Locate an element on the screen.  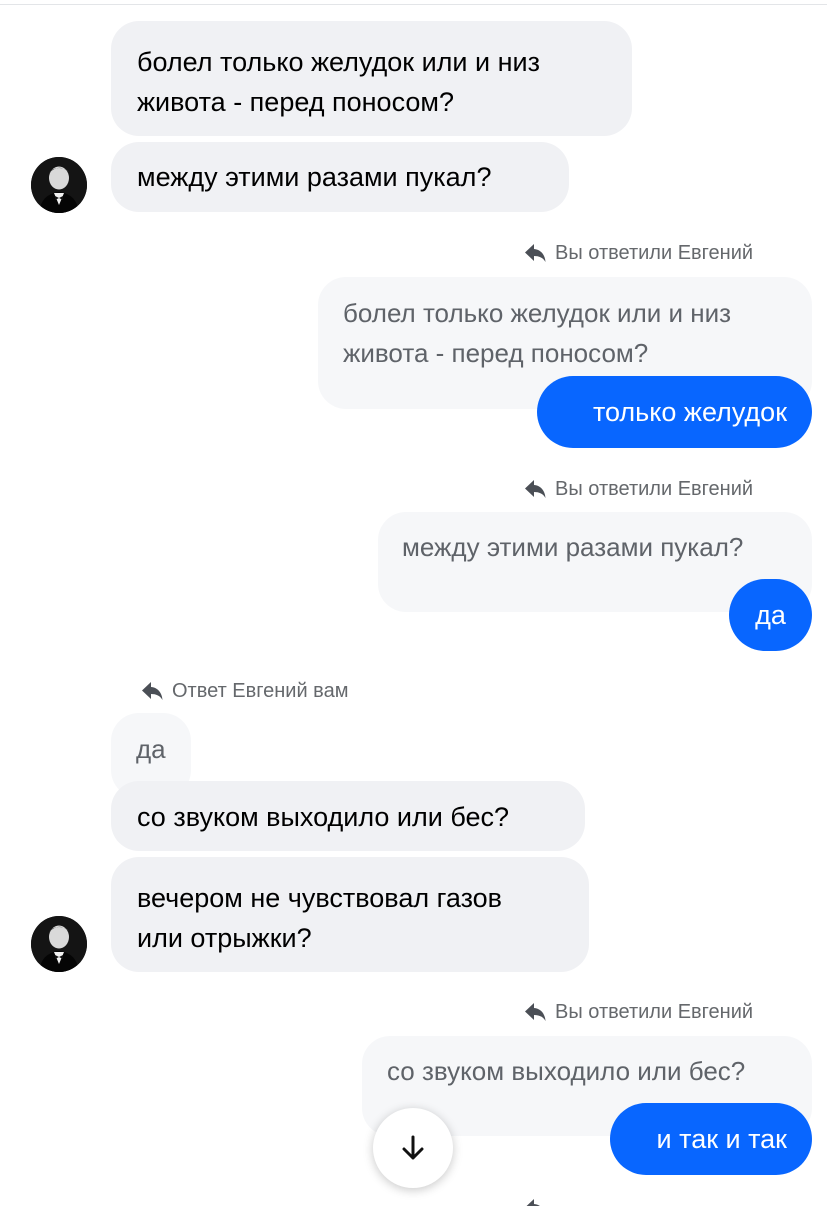
arrow-down-icon is located at coordinates (413, 1147).